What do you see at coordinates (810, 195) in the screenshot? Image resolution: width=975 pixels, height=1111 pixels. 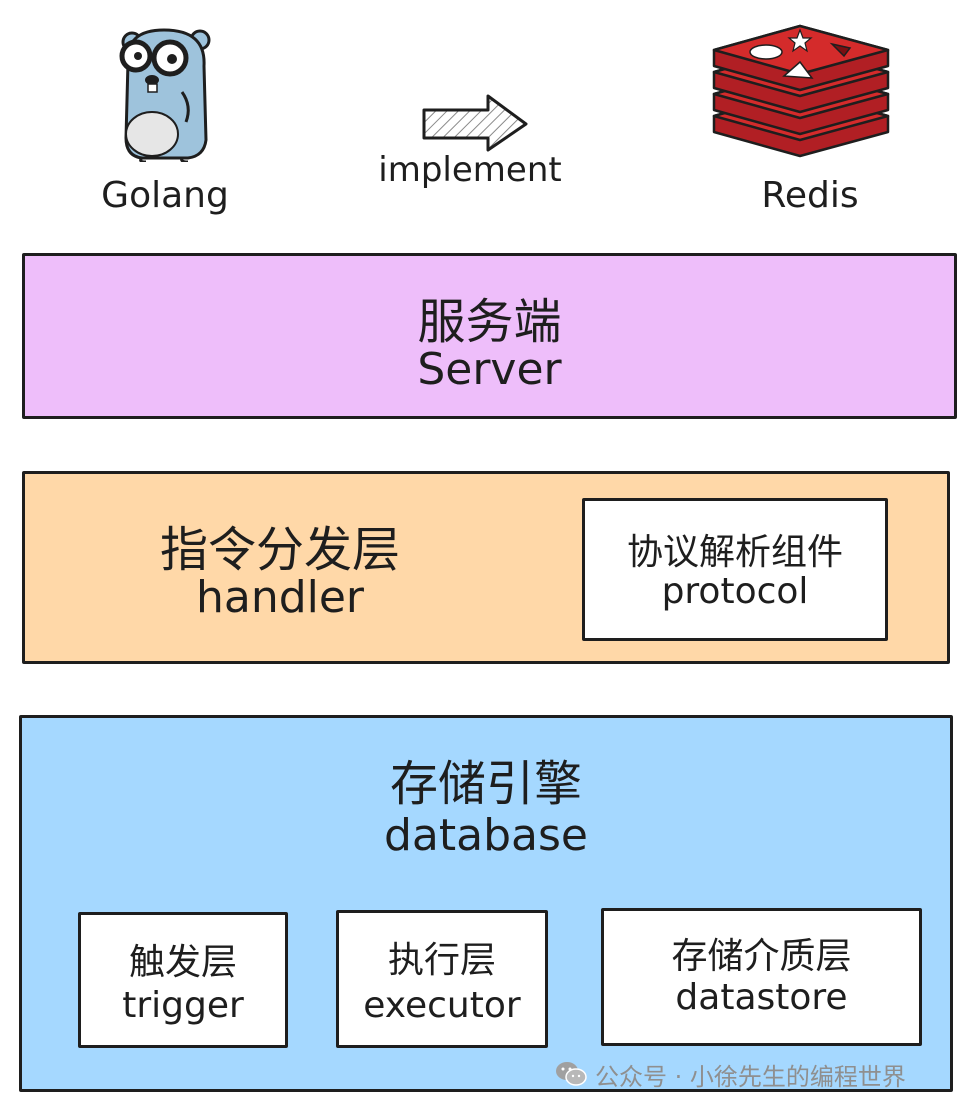 I see `redis-label: Redis` at bounding box center [810, 195].